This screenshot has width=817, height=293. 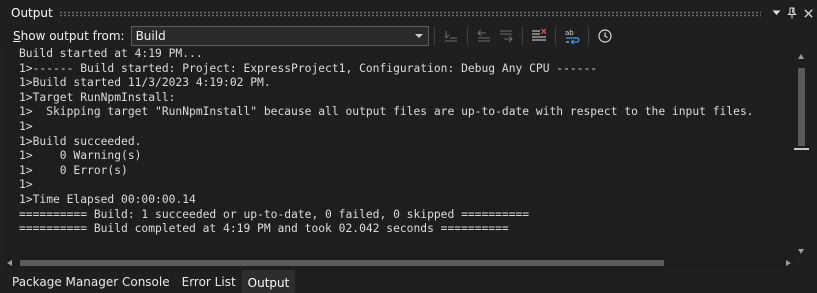 What do you see at coordinates (268, 281) in the screenshot?
I see `tab-output: Output` at bounding box center [268, 281].